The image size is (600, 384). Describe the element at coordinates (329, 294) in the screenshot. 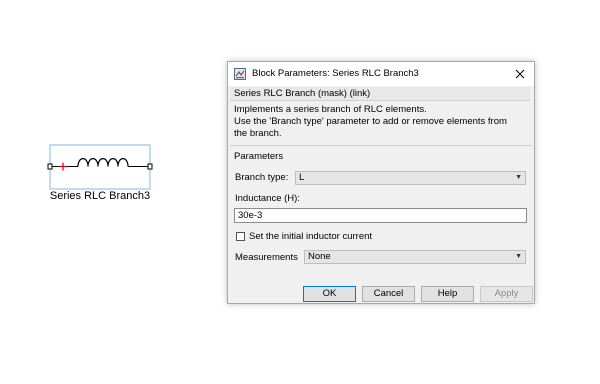

I see `ok-button: OK` at that location.